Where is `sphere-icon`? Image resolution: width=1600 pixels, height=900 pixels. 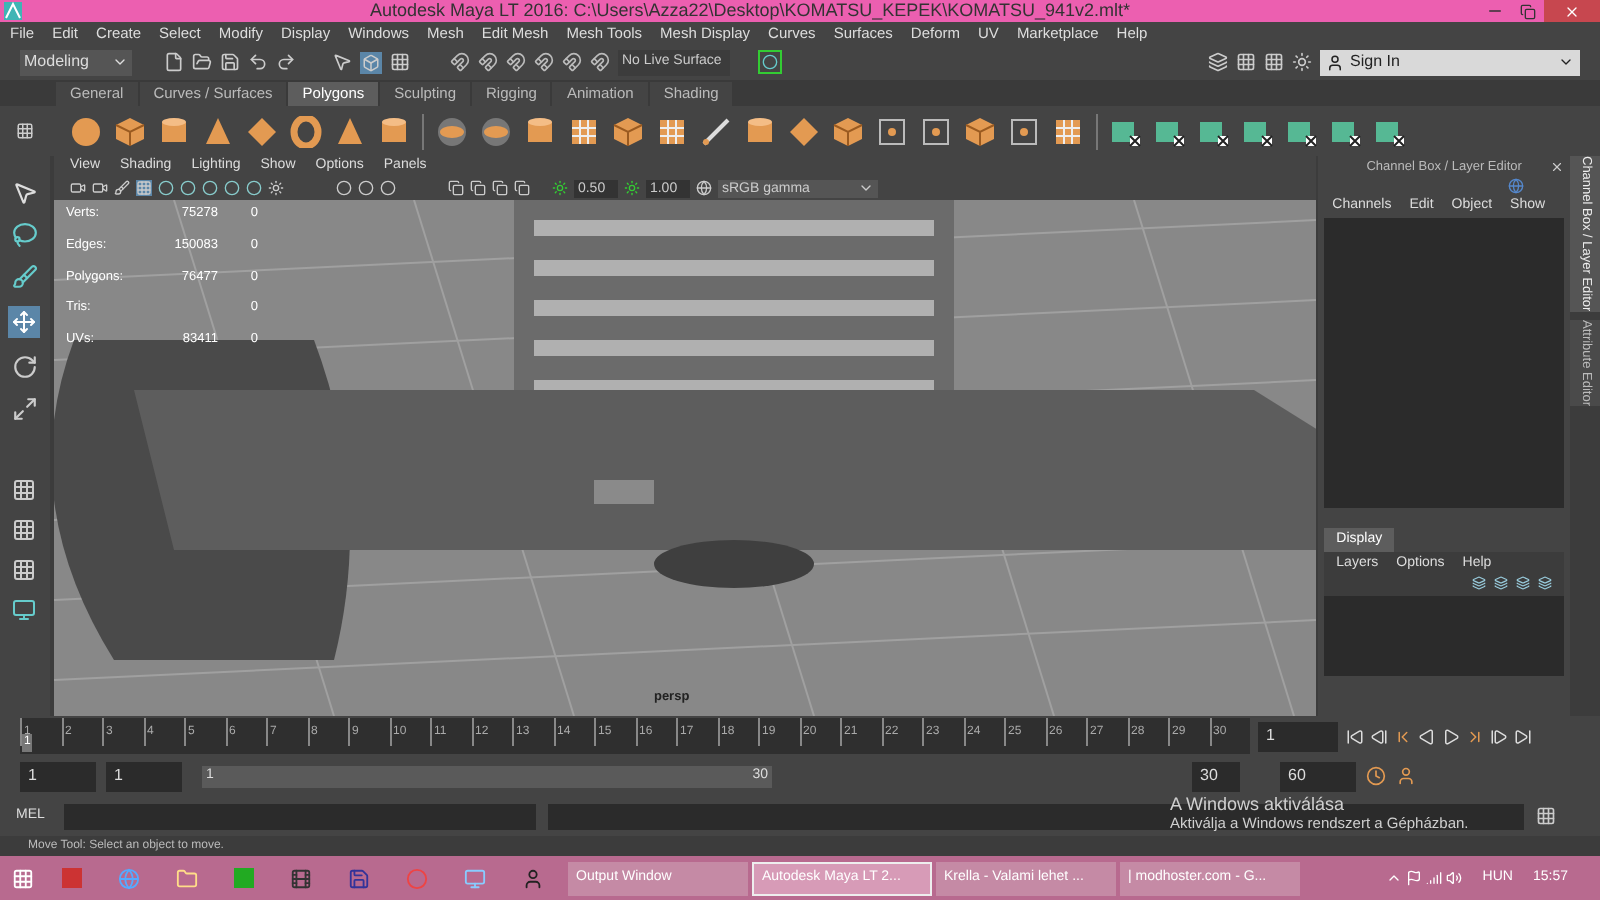 sphere-icon is located at coordinates (86, 131).